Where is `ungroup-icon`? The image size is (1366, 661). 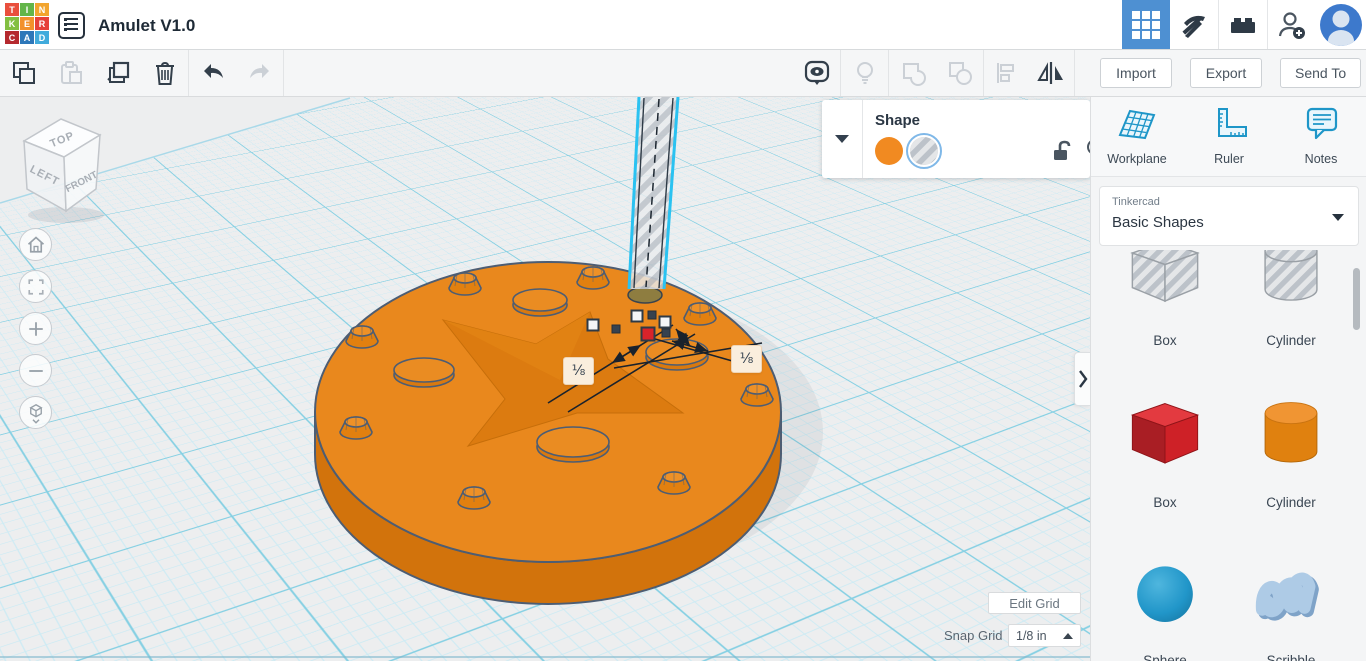 ungroup-icon is located at coordinates (960, 73).